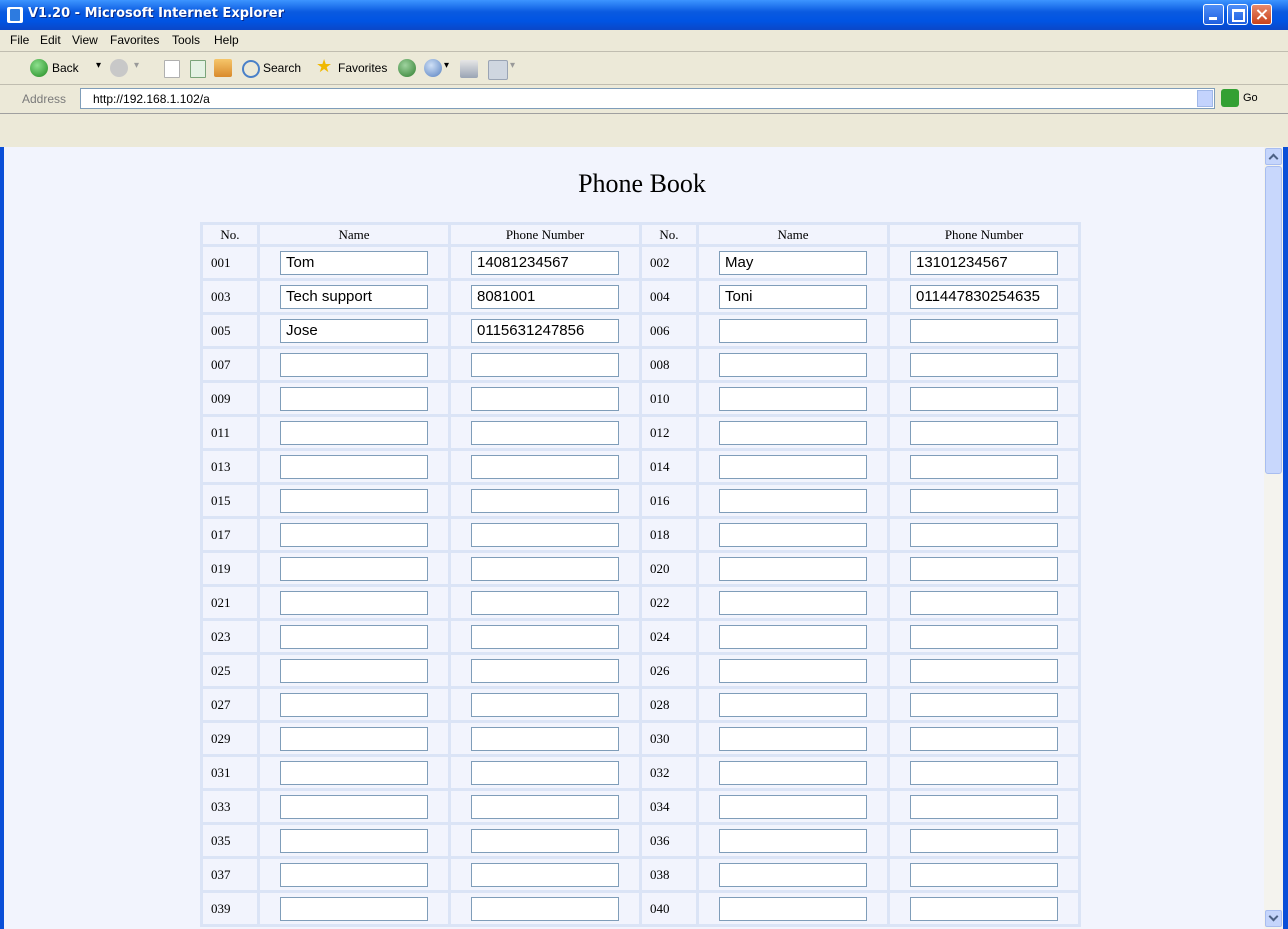 The height and width of the screenshot is (929, 1288). Describe the element at coordinates (1273, 320) in the screenshot. I see `scroll-thumb` at that location.